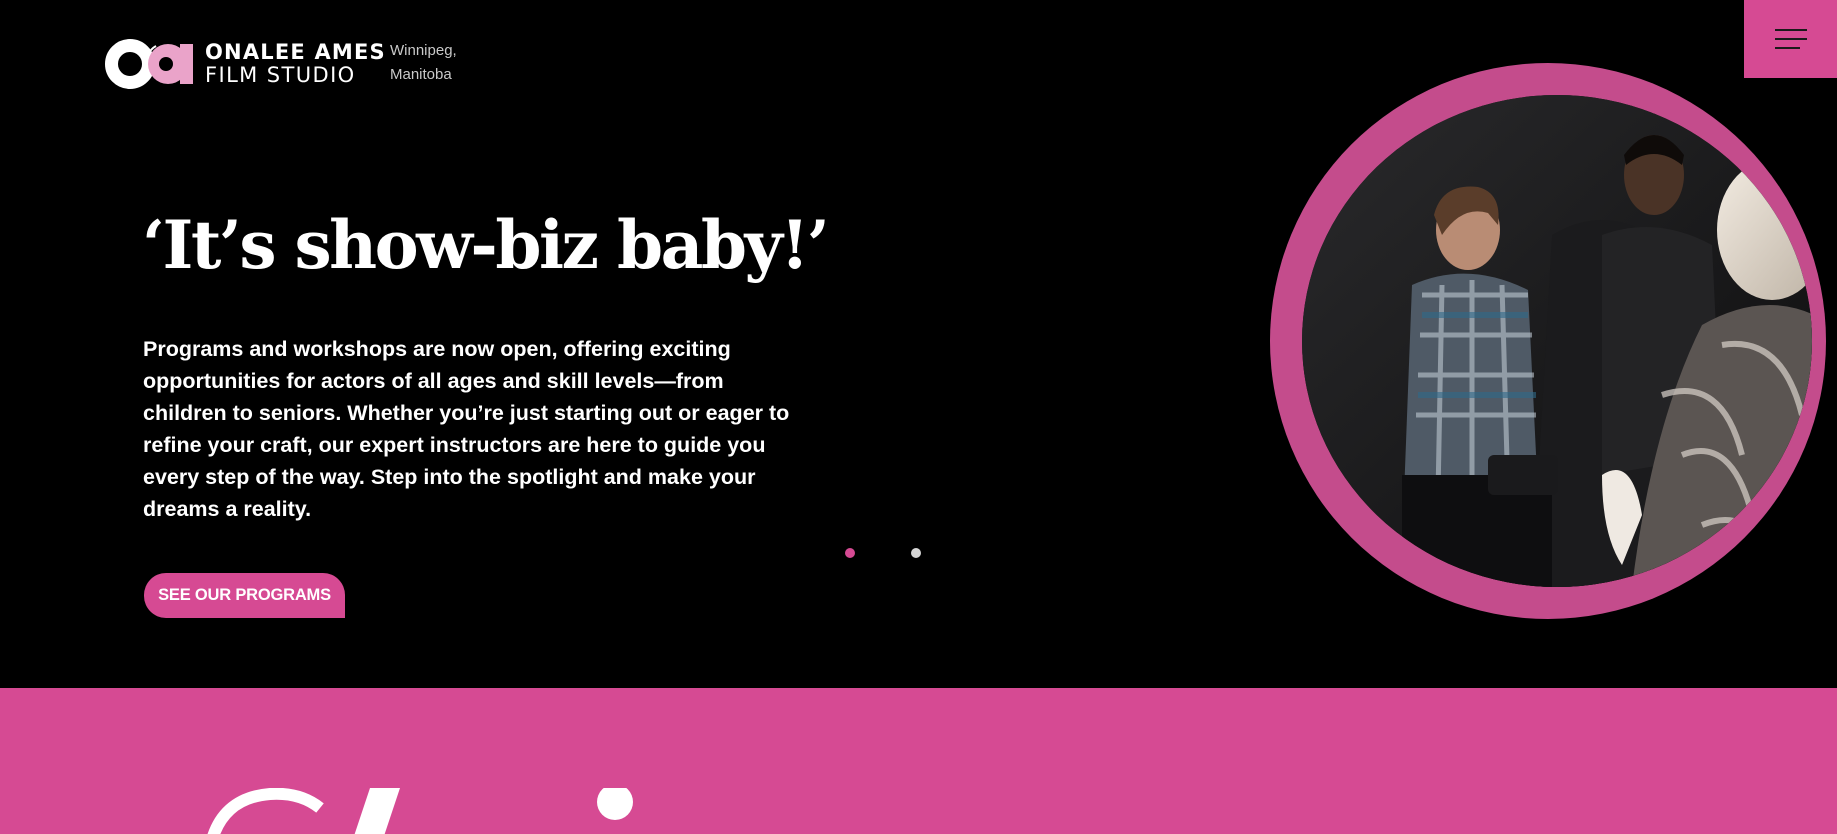  I want to click on studio-location: Winnipeg, Manitoba, so click(423, 63).